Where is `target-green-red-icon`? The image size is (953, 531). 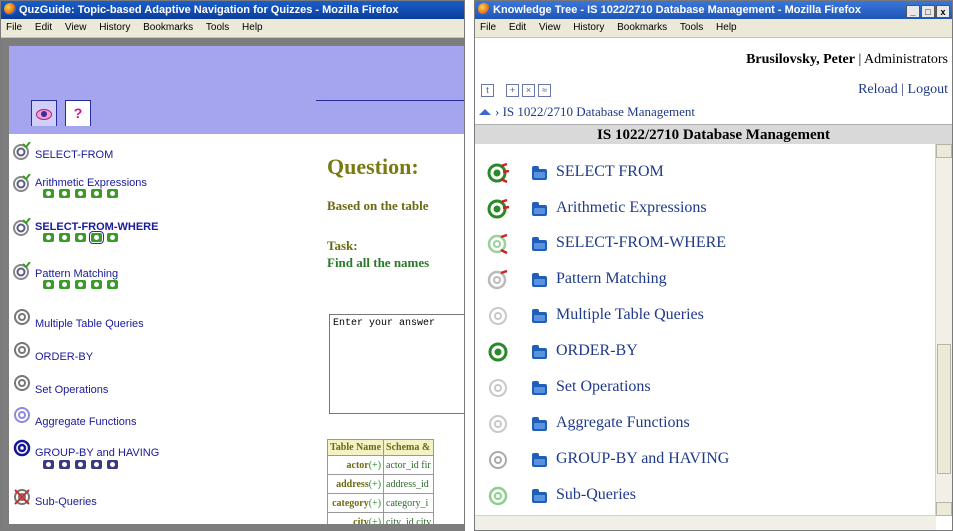 target-green-red-icon is located at coordinates (498, 208).